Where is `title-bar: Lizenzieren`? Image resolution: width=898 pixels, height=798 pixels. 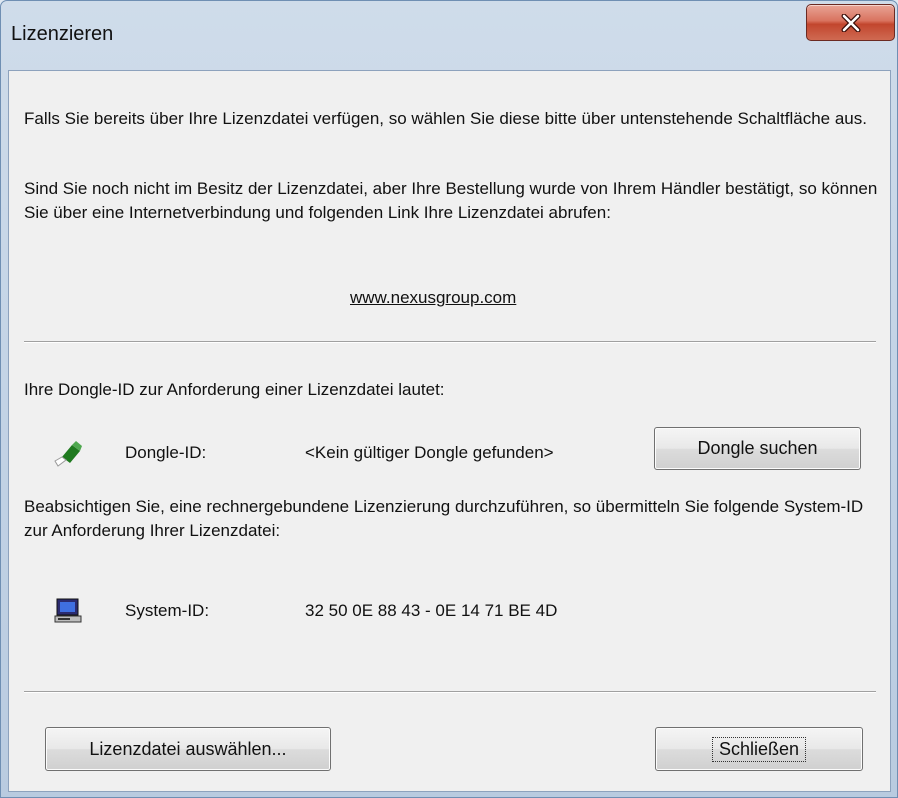 title-bar: Lizenzieren is located at coordinates (449, 36).